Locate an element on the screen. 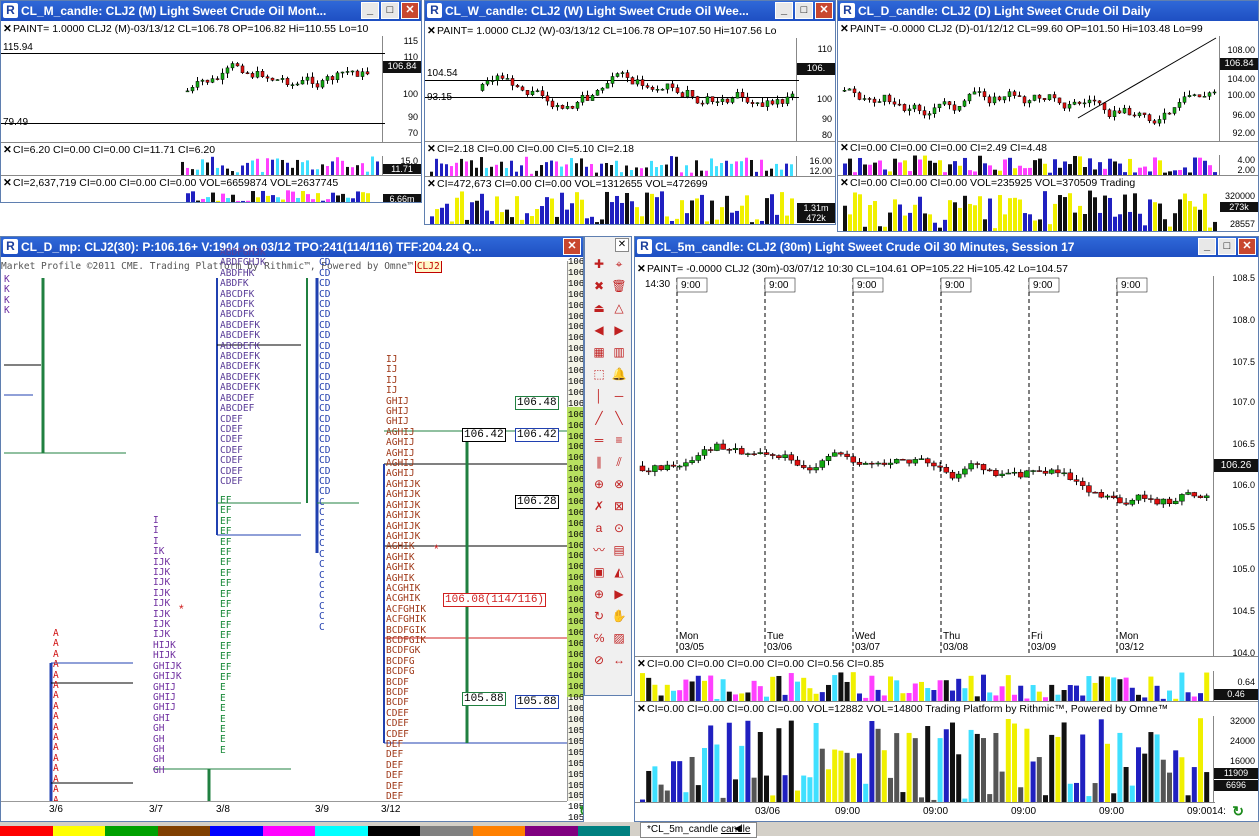 The width and height of the screenshot is (1259, 838). drawing-tool-icon: 〰 is located at coordinates (599, 550).